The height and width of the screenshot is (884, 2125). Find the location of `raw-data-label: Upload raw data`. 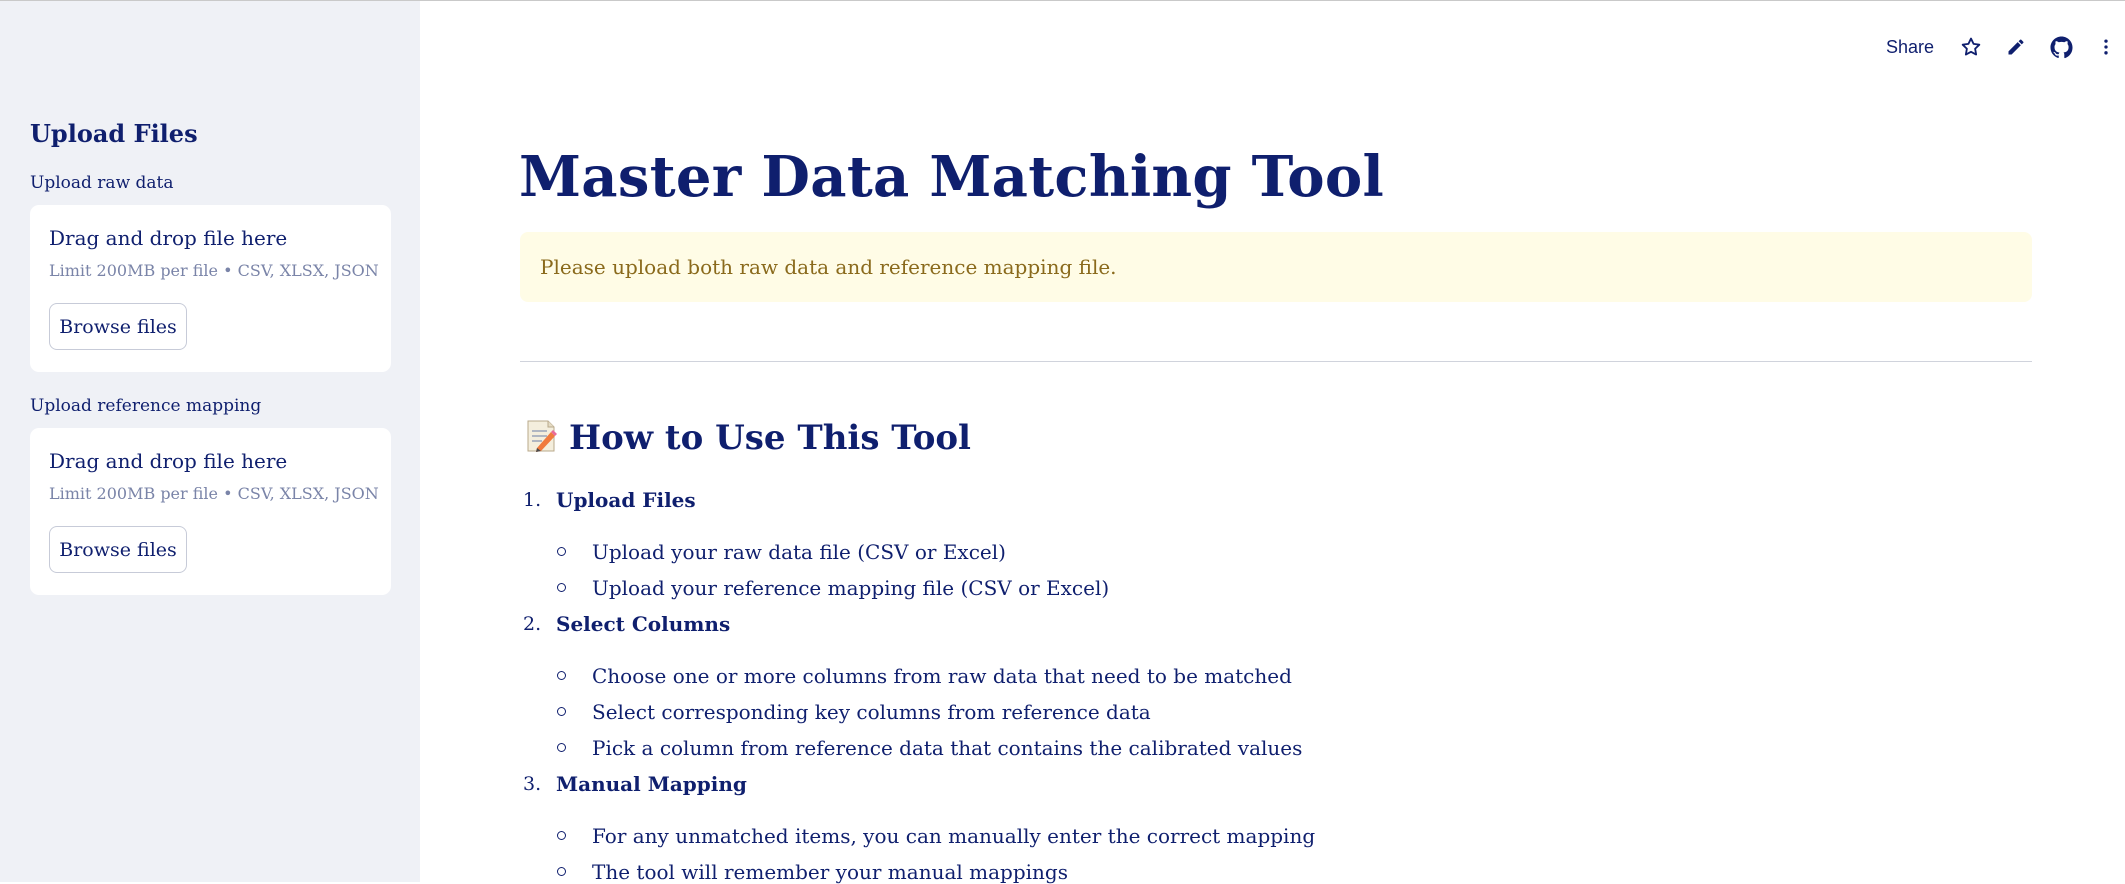

raw-data-label: Upload raw data is located at coordinates (102, 183).